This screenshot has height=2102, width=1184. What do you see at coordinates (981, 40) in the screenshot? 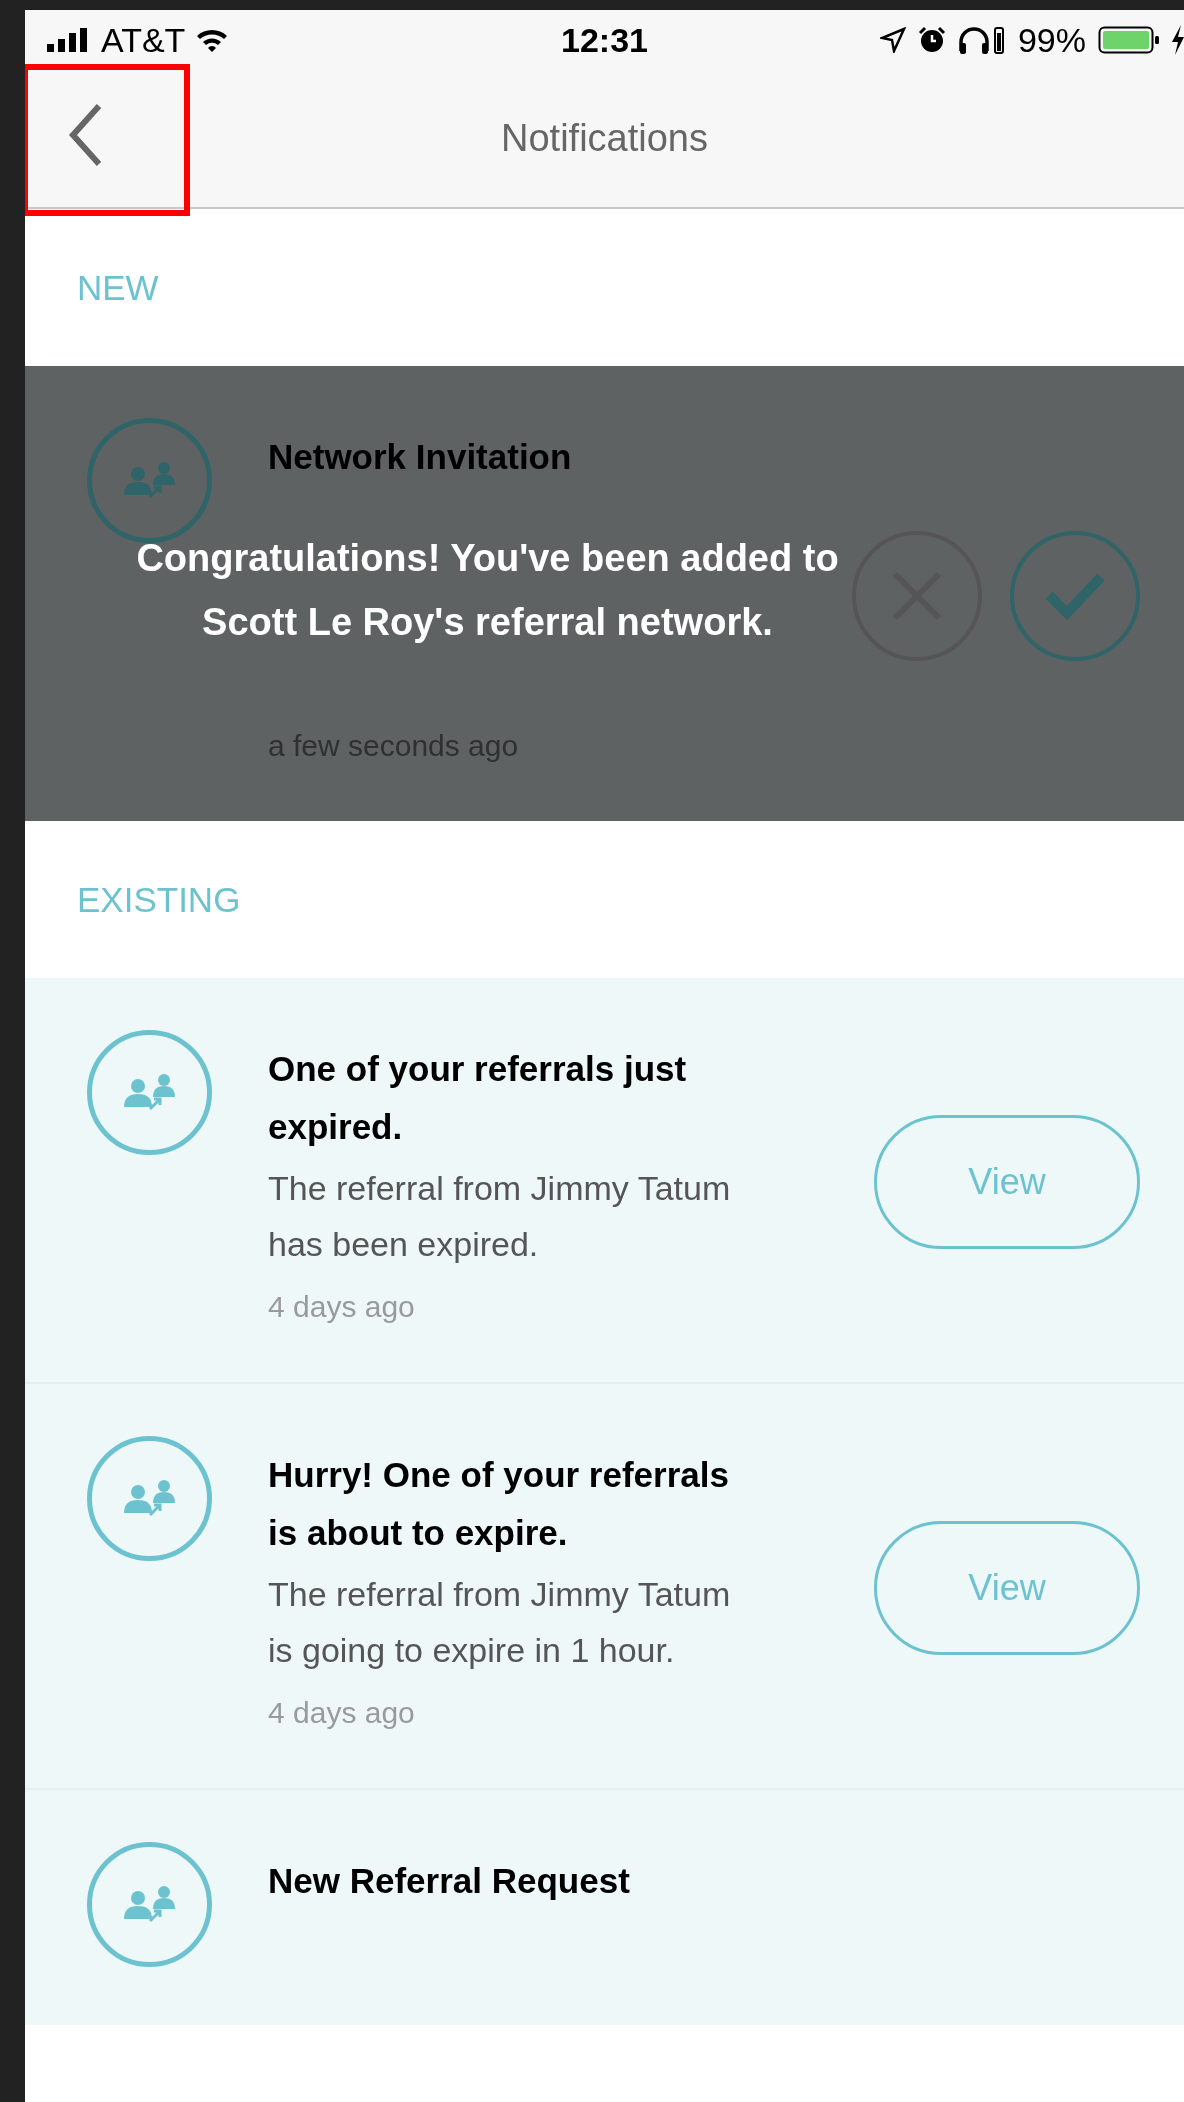
I see `headphones-icon` at bounding box center [981, 40].